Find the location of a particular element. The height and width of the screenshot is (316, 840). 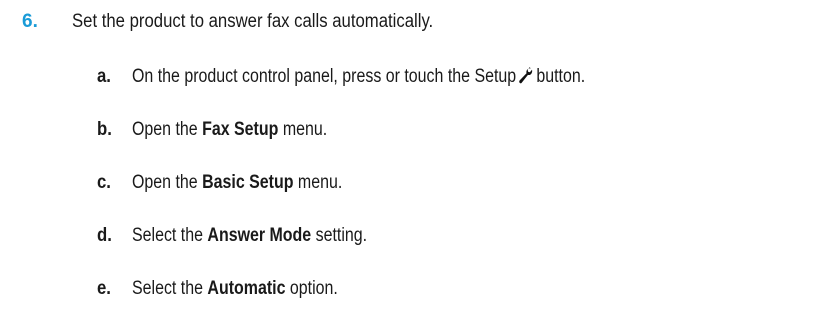

step-number: 6. is located at coordinates (30, 21).